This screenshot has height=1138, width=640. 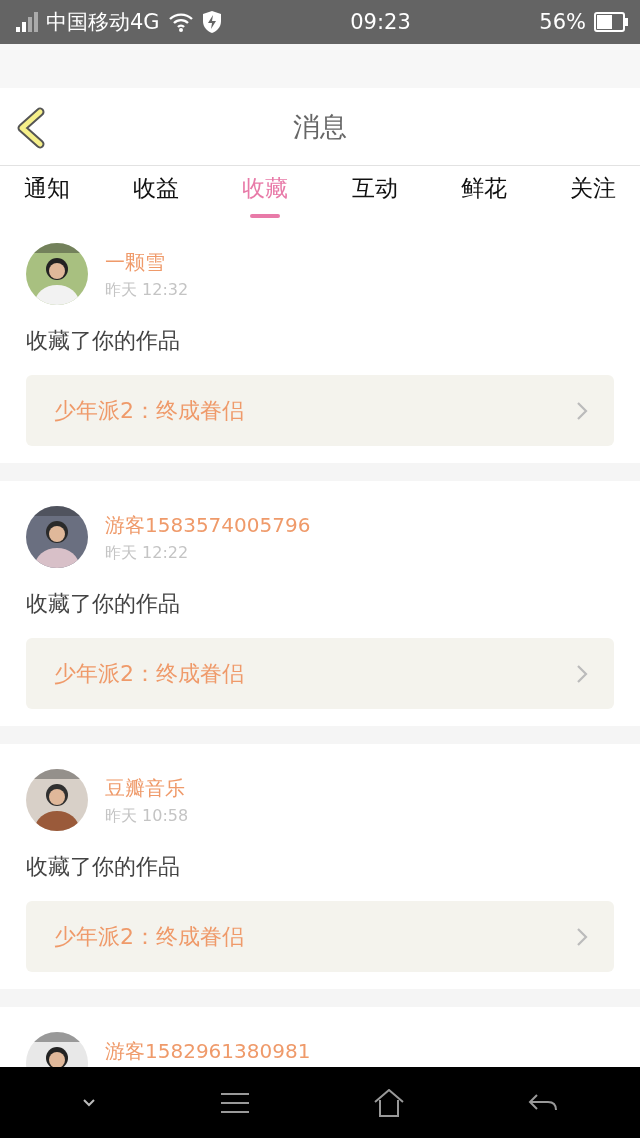 I want to click on home-icon, so click(x=389, y=1102).